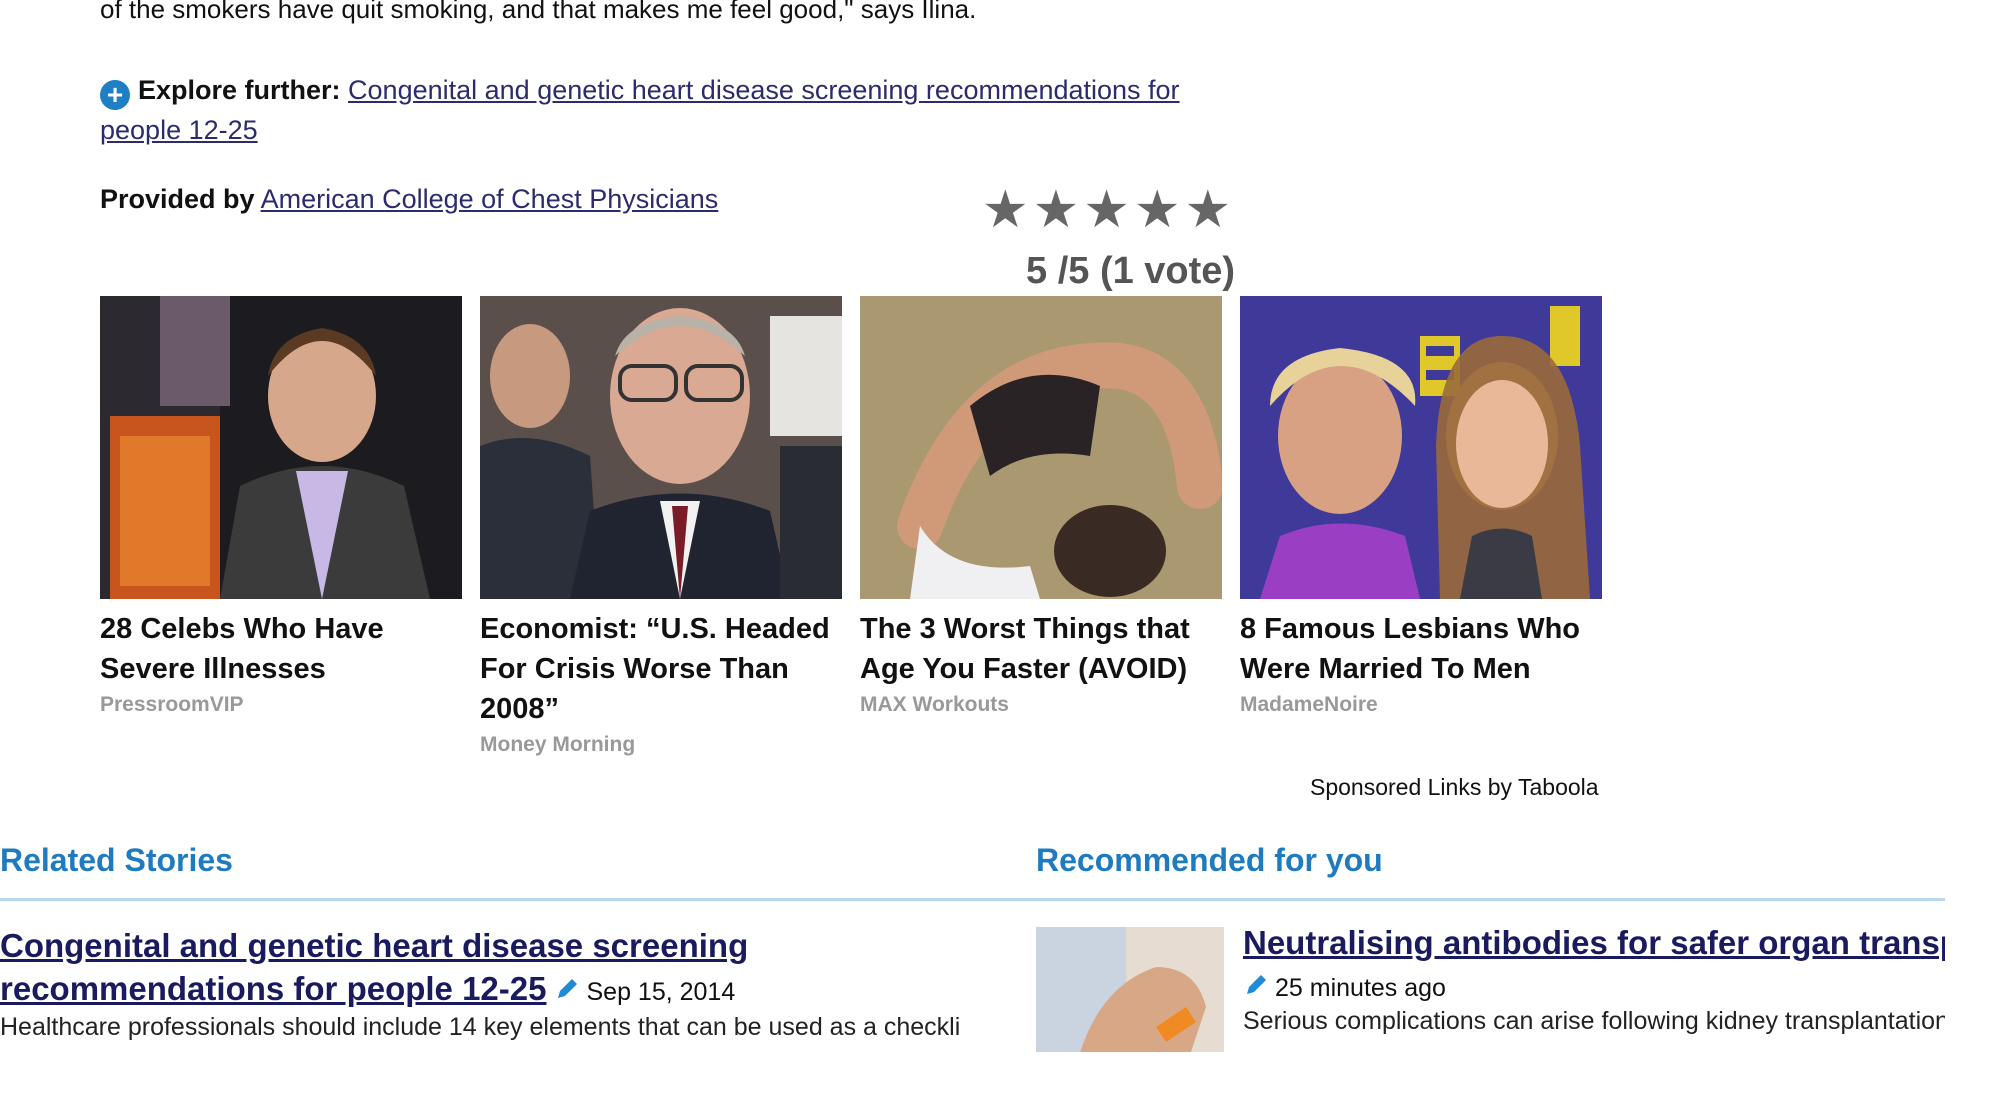 The height and width of the screenshot is (1093, 2000). What do you see at coordinates (1130, 997) in the screenshot?
I see `recommended-thumbnail` at bounding box center [1130, 997].